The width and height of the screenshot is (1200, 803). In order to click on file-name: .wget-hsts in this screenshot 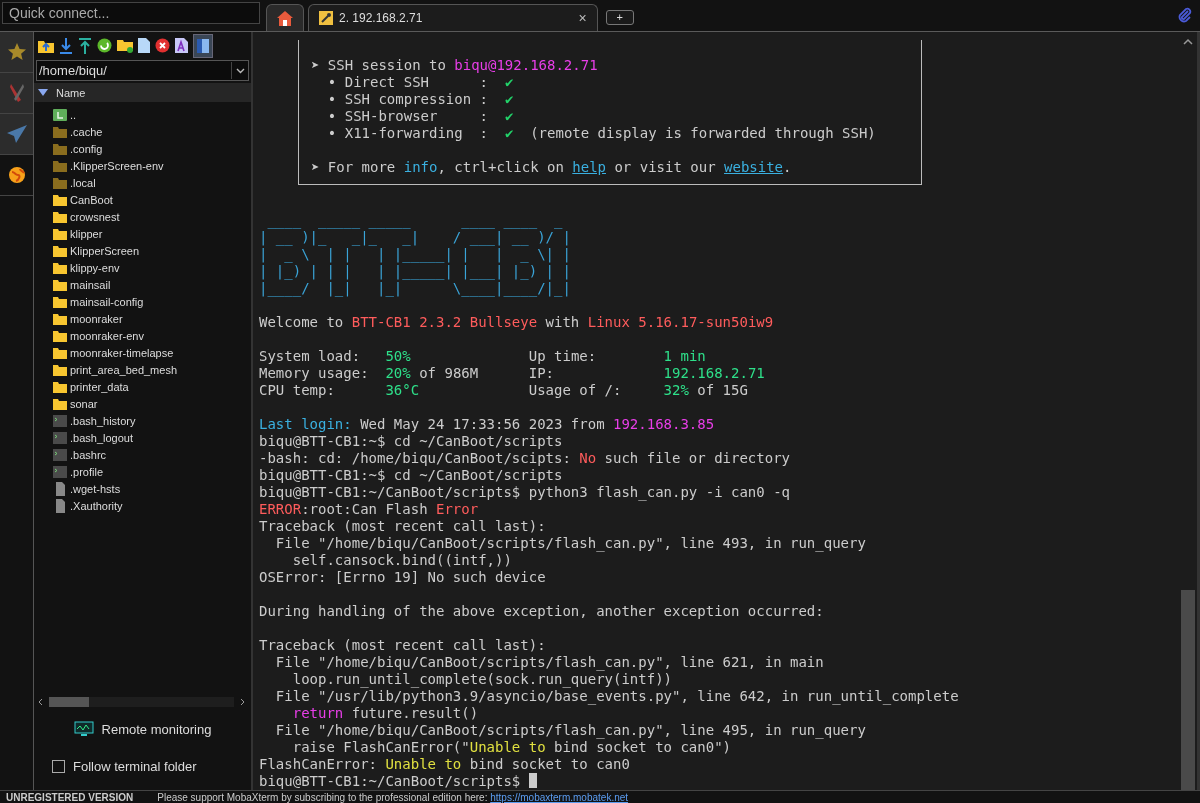, I will do `click(95, 488)`.